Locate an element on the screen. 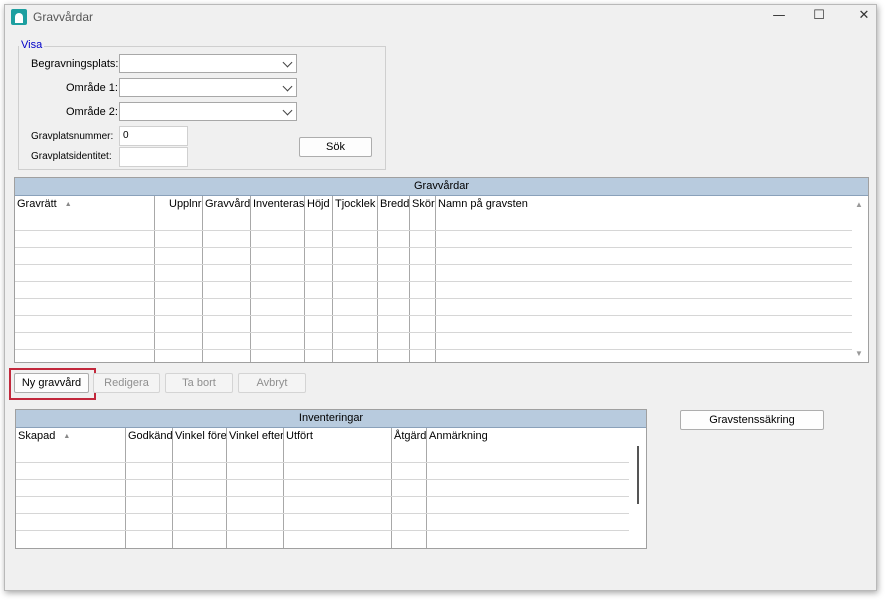 This screenshot has height=600, width=885. column-header-skapad: Skapad ▲ is located at coordinates (70, 436).